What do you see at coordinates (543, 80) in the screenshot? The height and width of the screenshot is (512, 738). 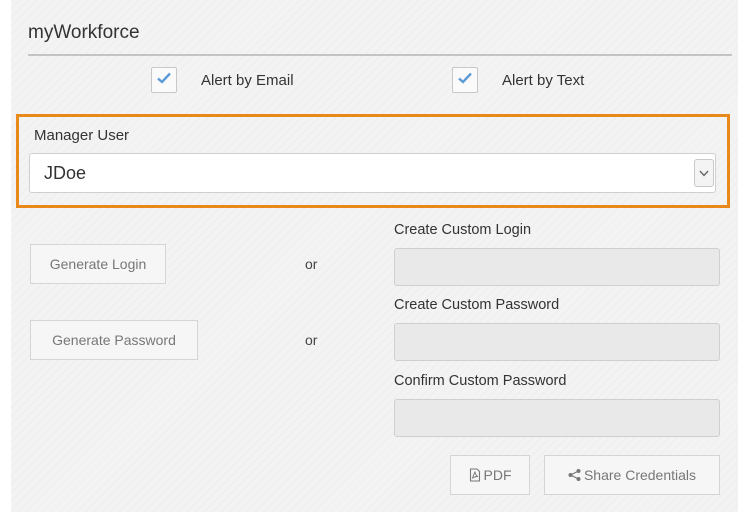 I see `alert-text-label: Alert by Text` at bounding box center [543, 80].